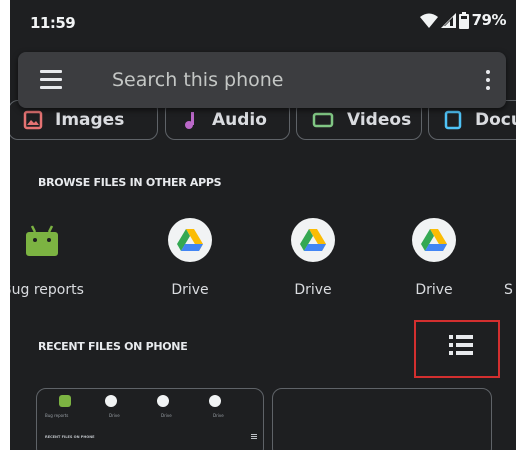  I want to click on thumb-label: Bug reports, so click(57, 415).